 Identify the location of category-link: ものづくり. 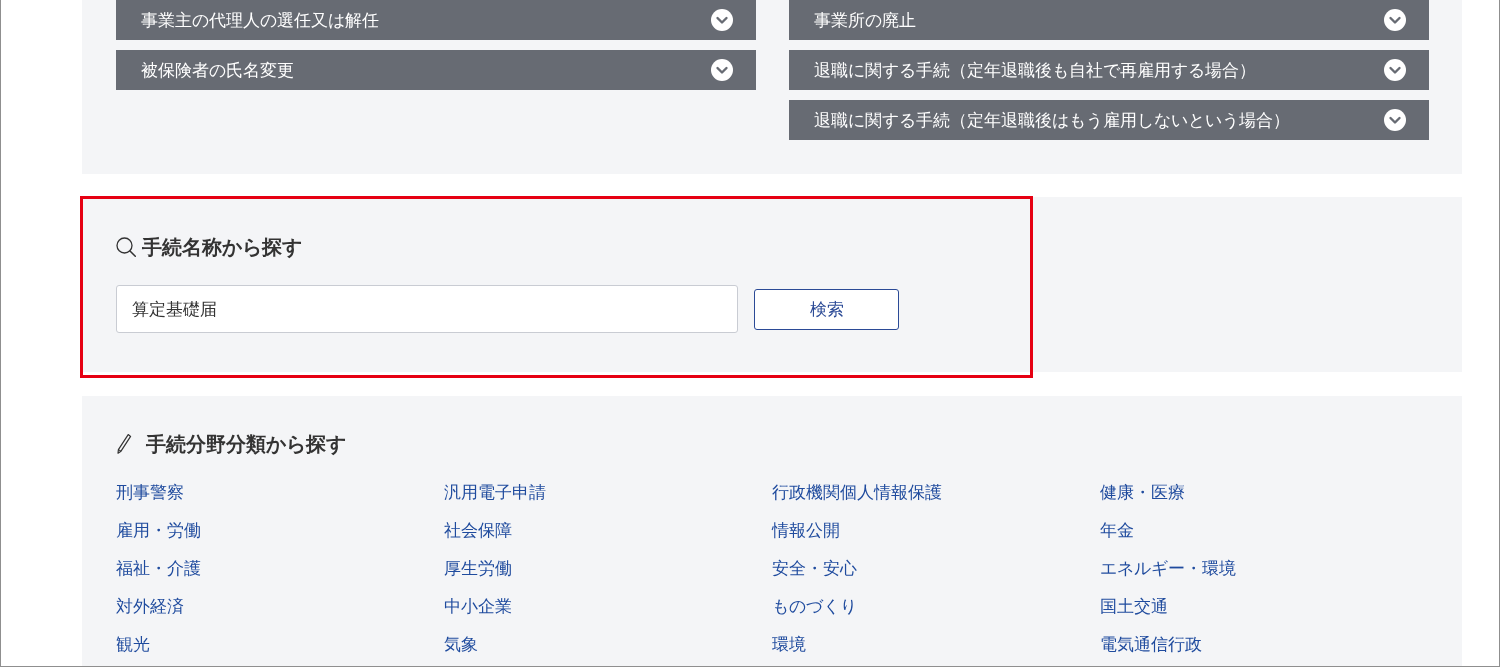
(814, 606).